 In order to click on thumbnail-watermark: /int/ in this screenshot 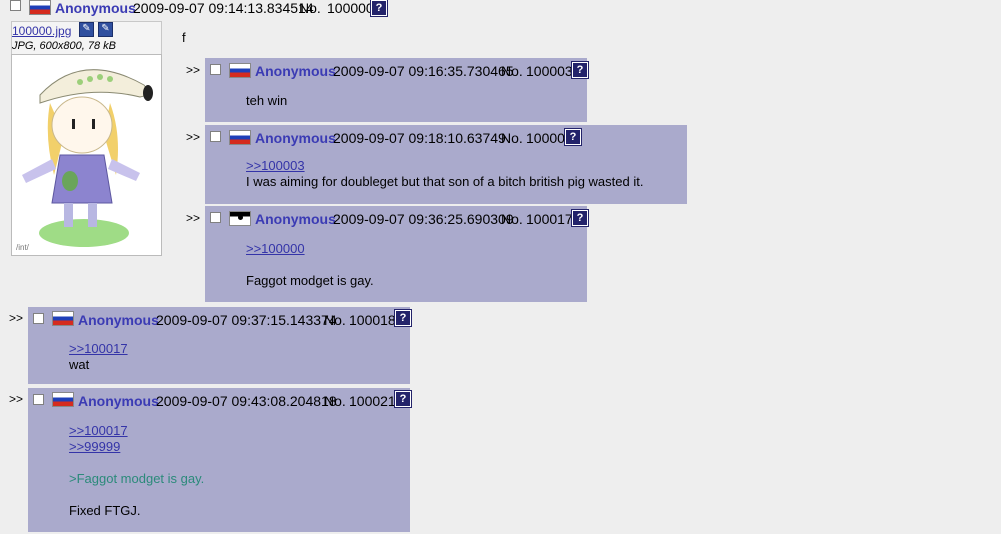, I will do `click(22, 247)`.